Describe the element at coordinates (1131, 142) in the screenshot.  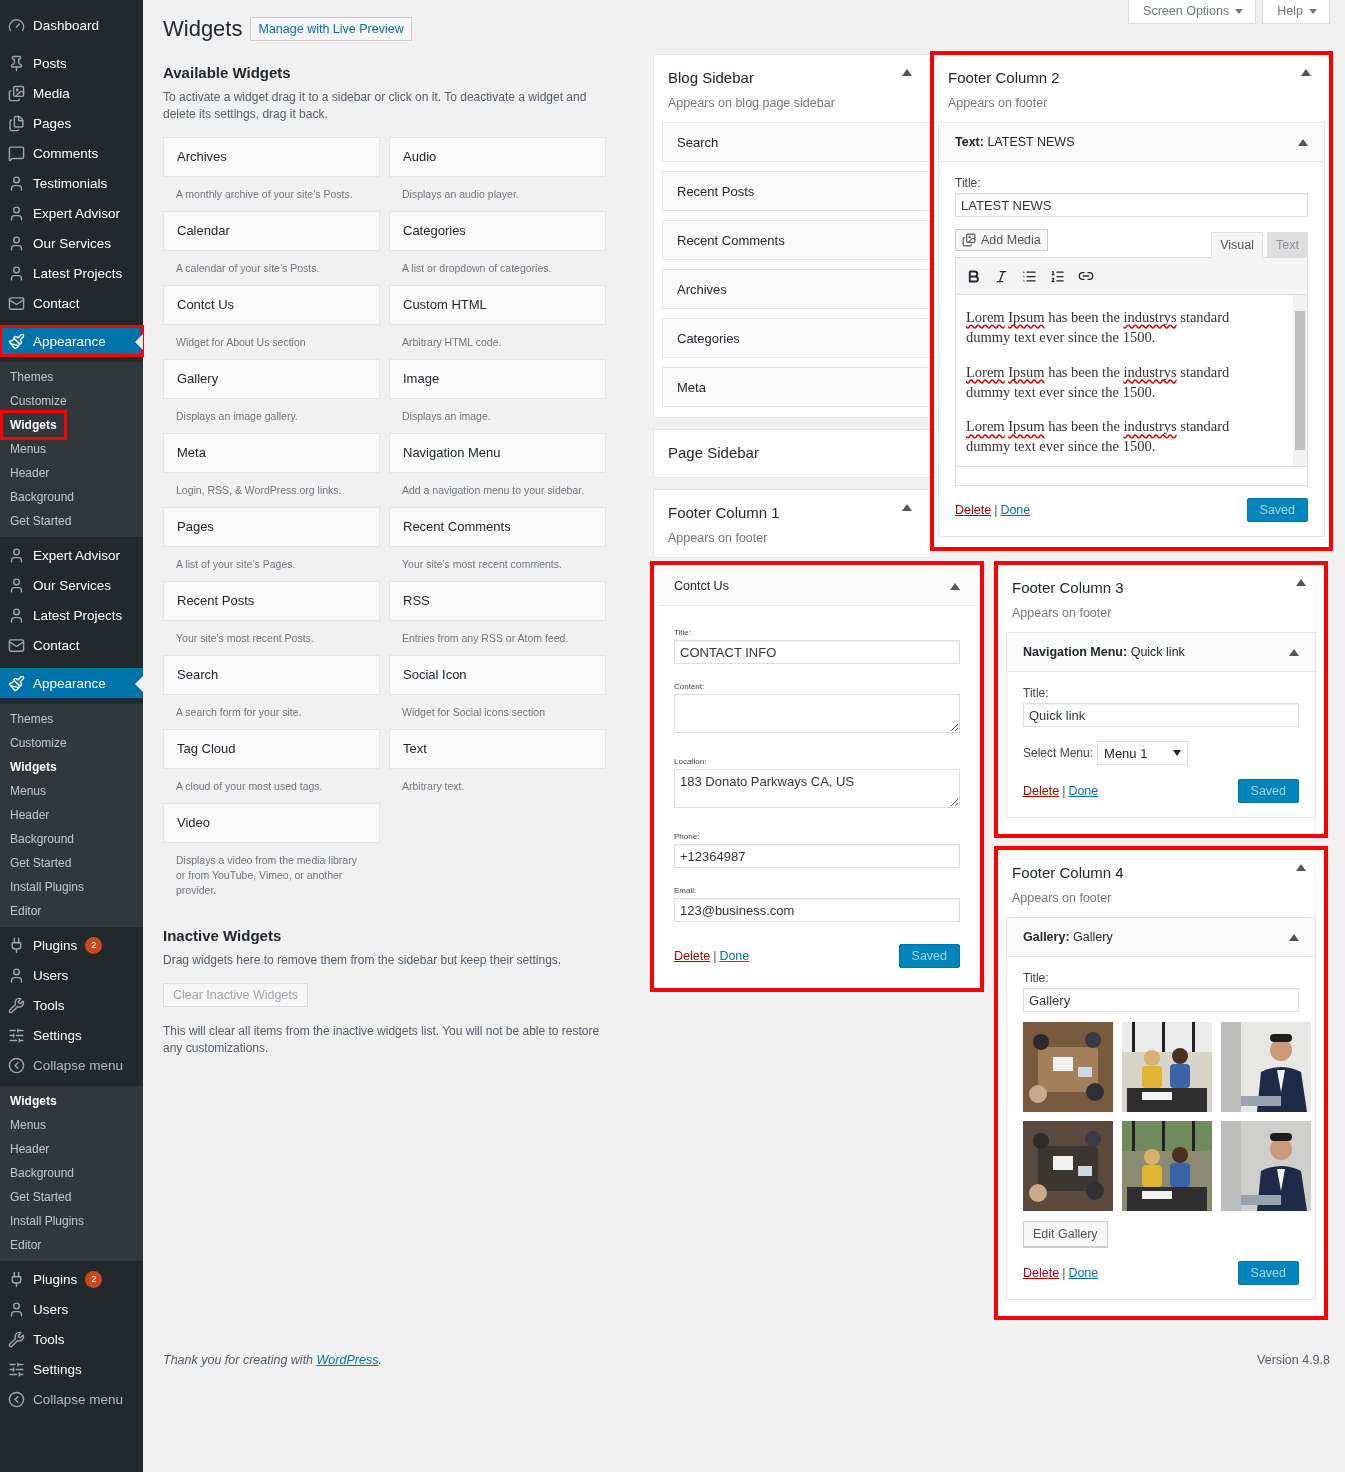
I see `widget-header: Text: LATEST NEWS` at that location.